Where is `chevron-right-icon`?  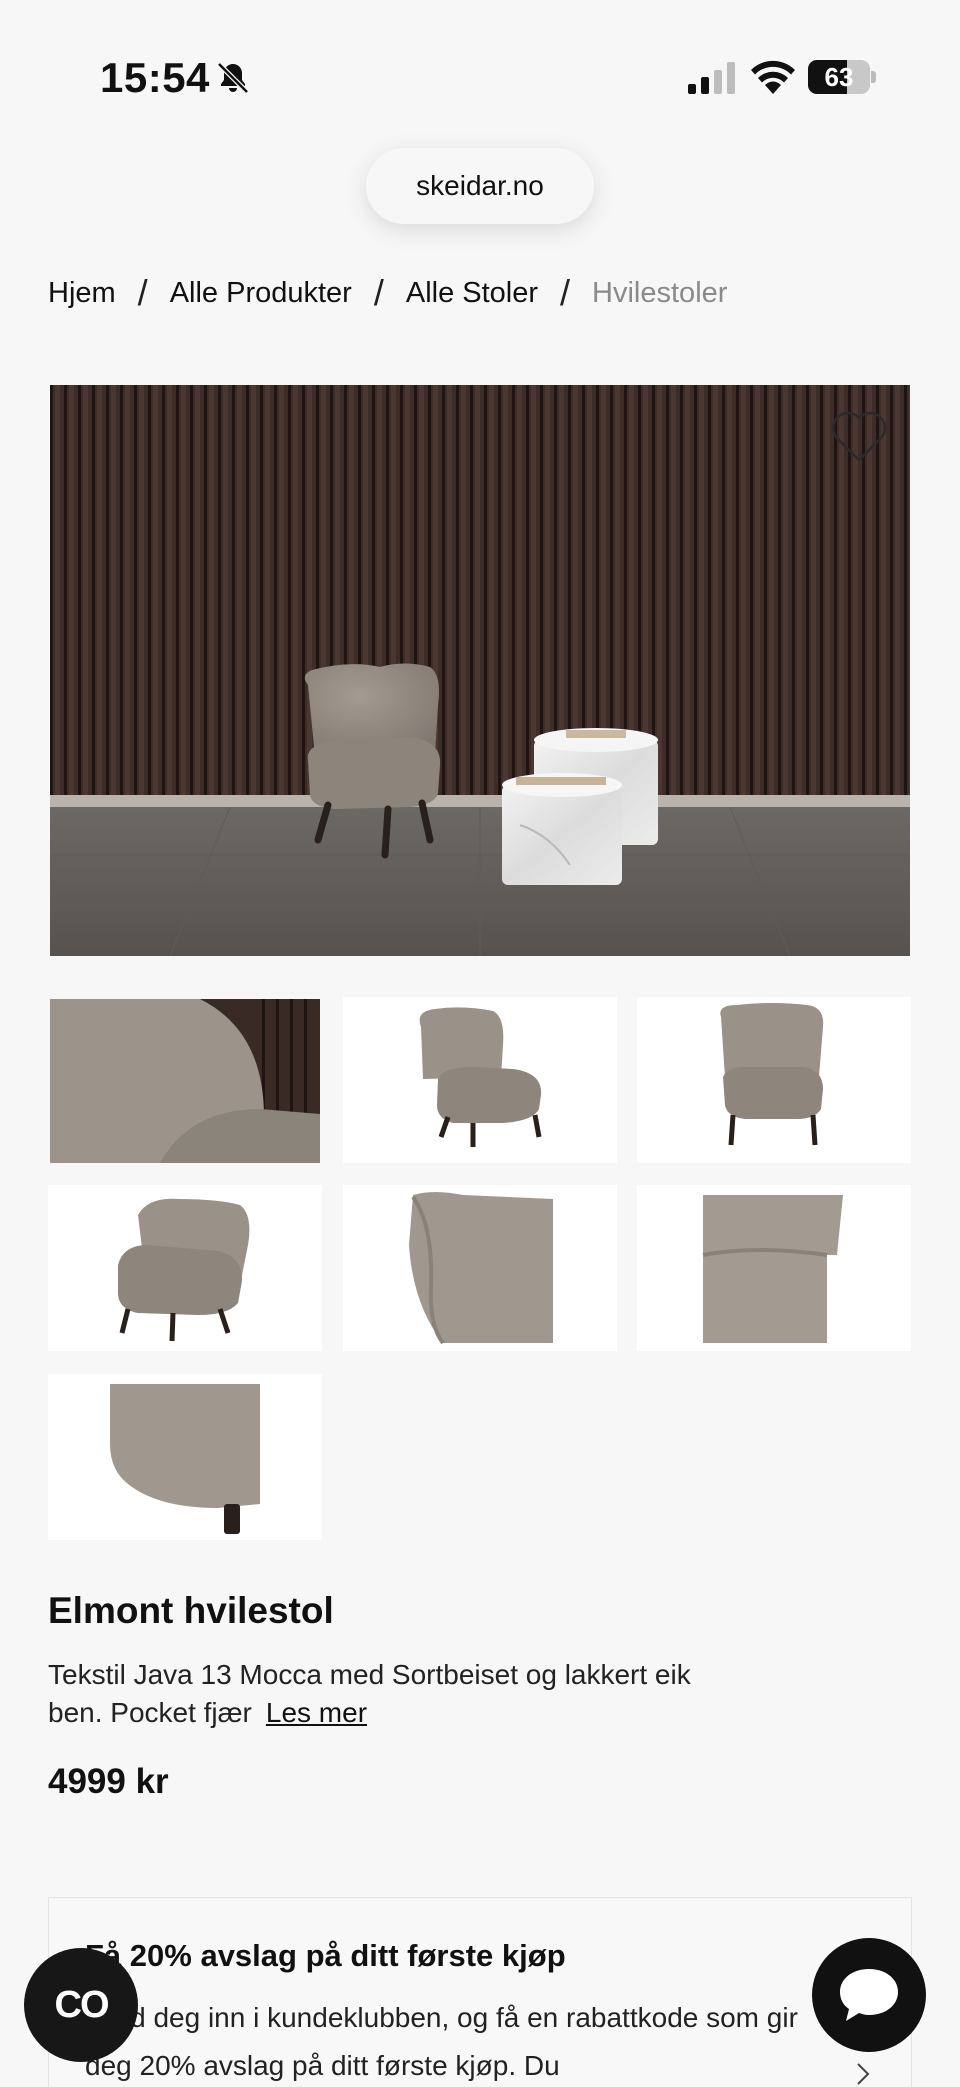
chevron-right-icon is located at coordinates (863, 2074).